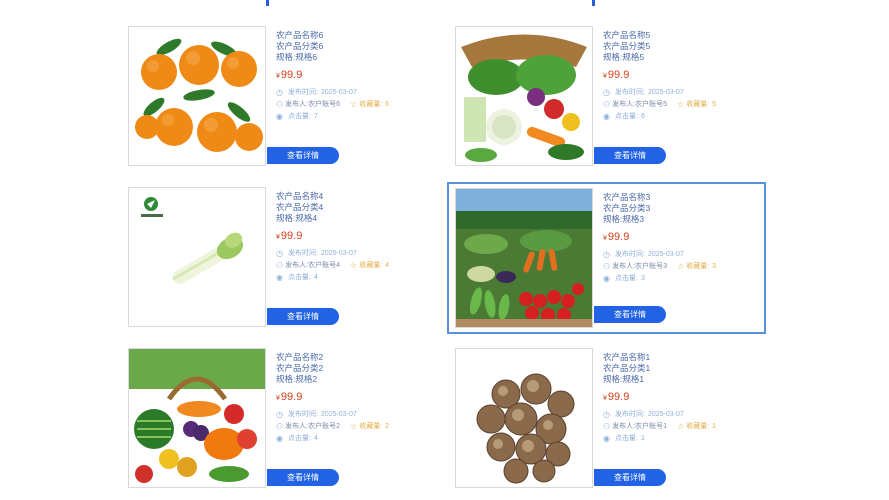  I want to click on clicks-row: ◉ 点击量: 1, so click(624, 438).